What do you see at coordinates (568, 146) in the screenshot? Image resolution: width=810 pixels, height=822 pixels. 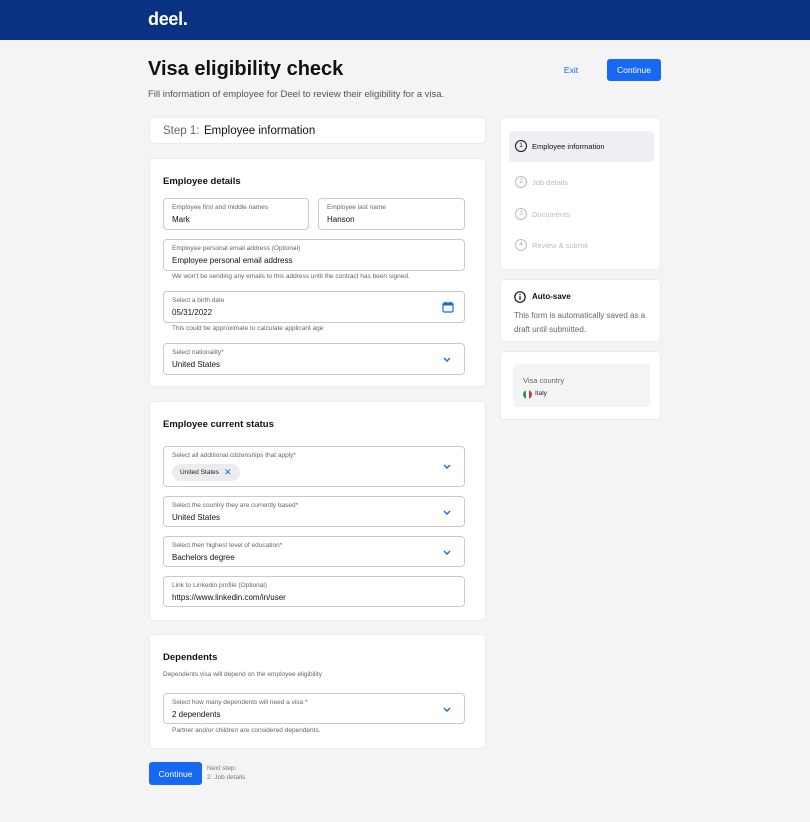 I see `sidebar-step-label: Employee information` at bounding box center [568, 146].